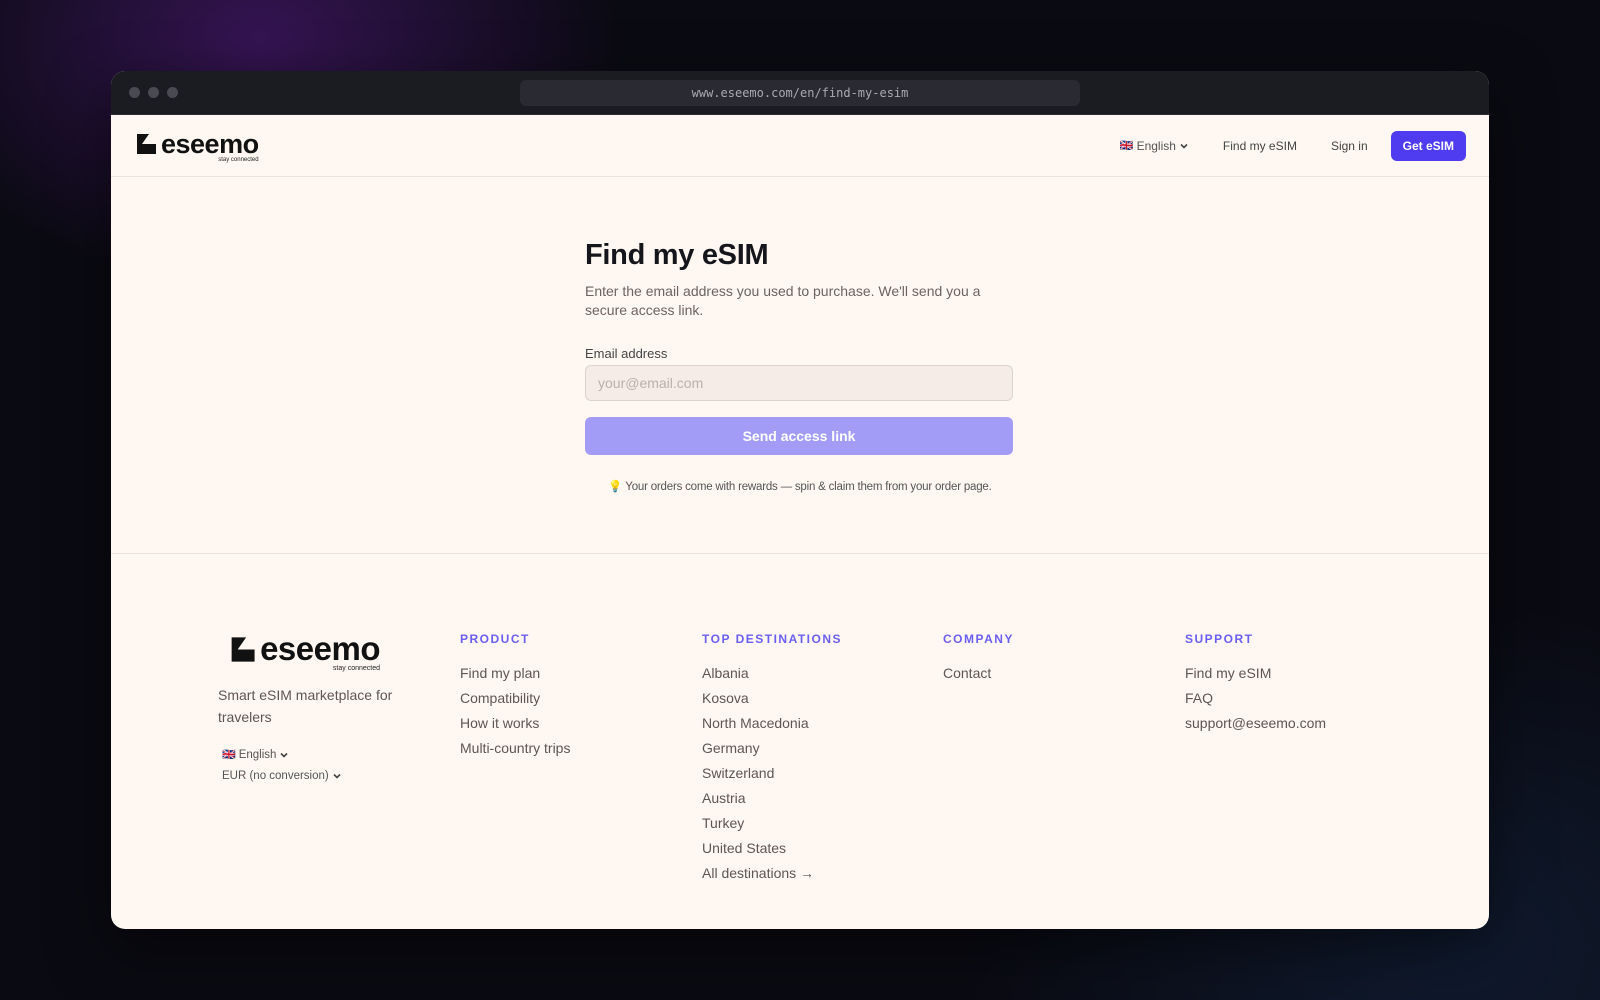 This screenshot has width=1600, height=1000. I want to click on footer-currency-label: EUR (no conversion), so click(275, 776).